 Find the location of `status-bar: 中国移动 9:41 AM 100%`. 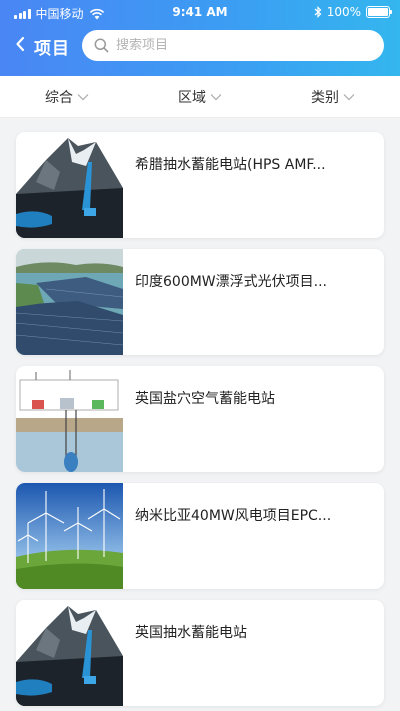

status-bar: 中国移动 9:41 AM 100% is located at coordinates (200, 12).